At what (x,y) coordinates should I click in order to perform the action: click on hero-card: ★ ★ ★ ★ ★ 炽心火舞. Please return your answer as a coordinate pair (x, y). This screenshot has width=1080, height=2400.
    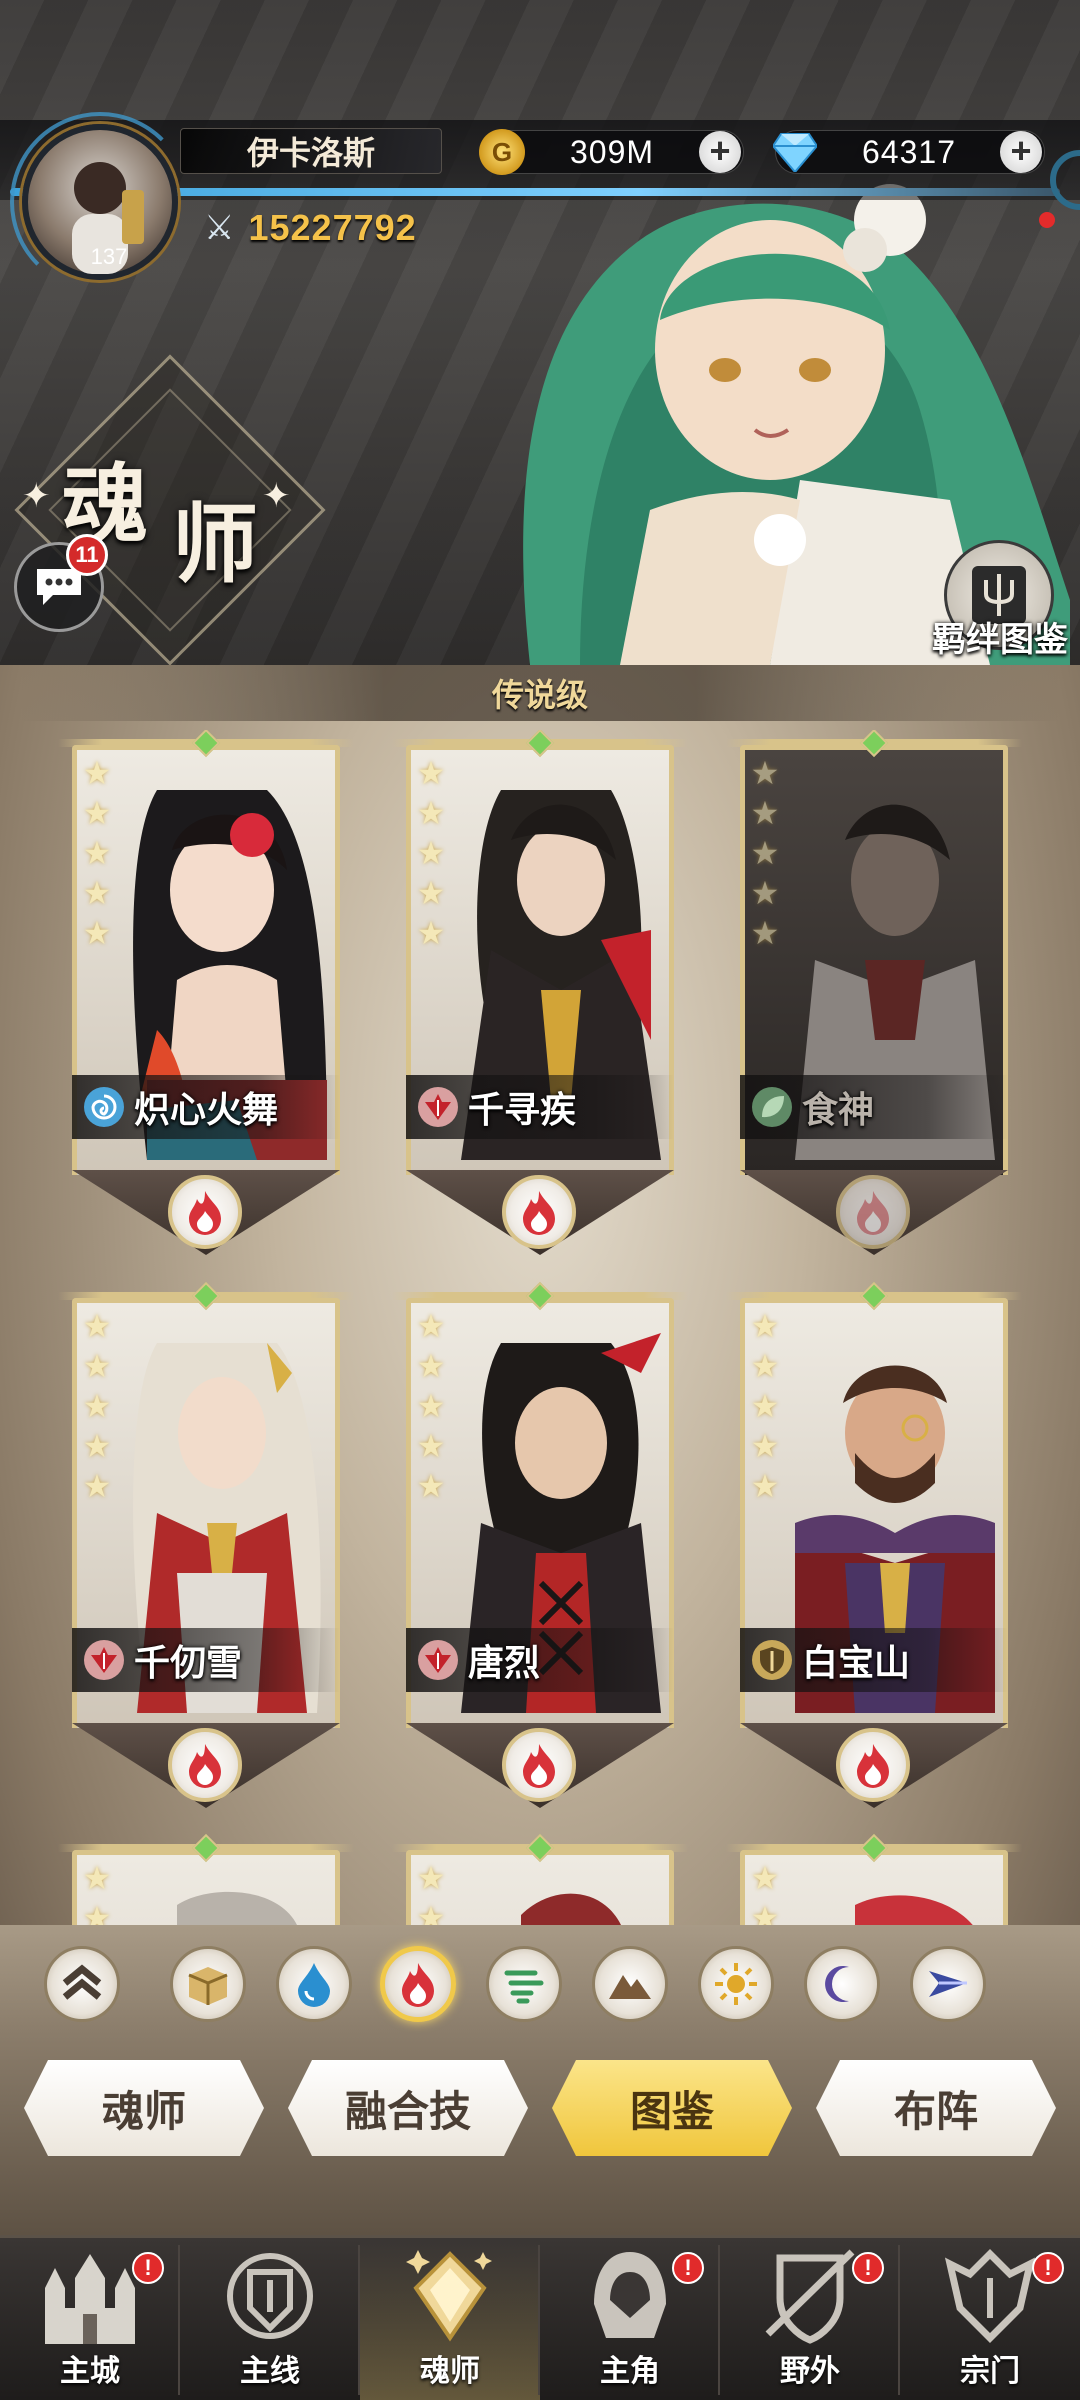
    Looking at the image, I should click on (206, 995).